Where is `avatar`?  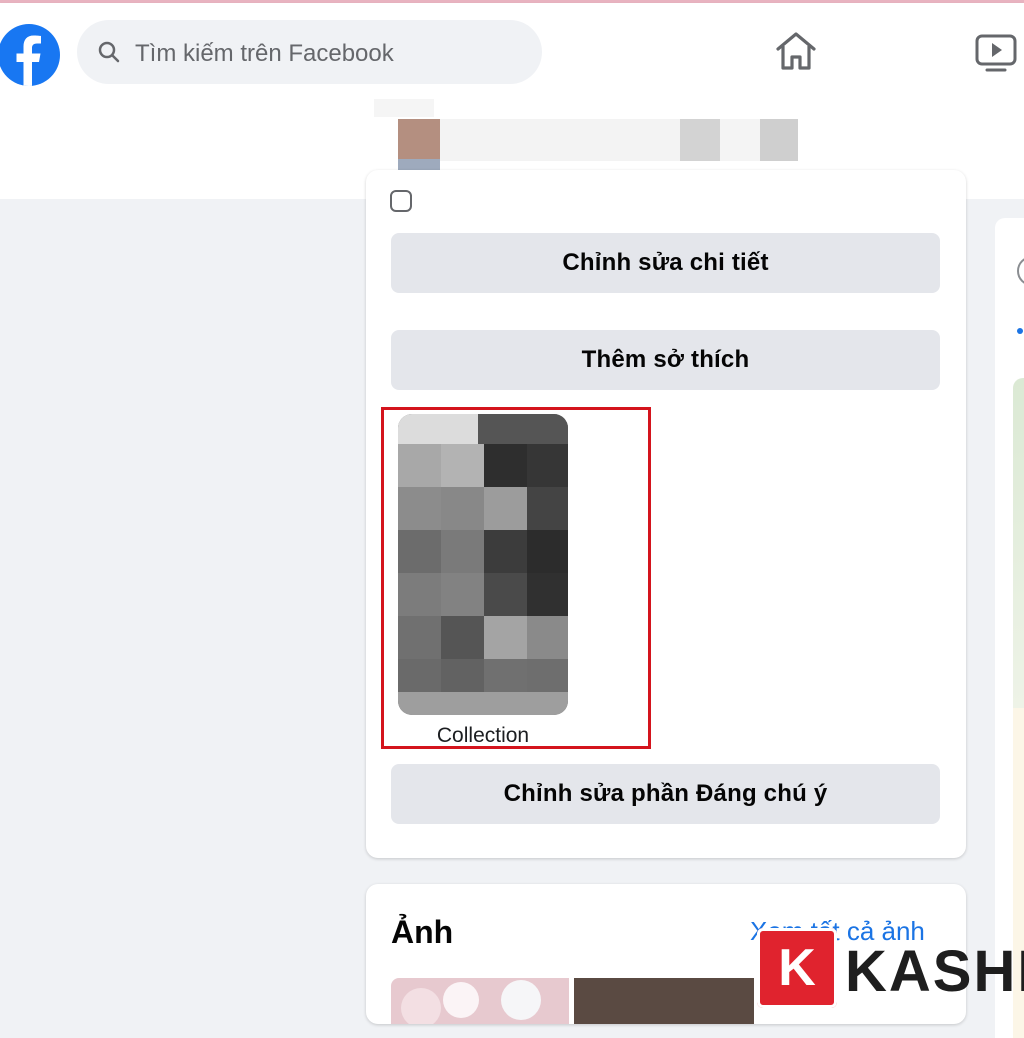
avatar is located at coordinates (1020, 271).